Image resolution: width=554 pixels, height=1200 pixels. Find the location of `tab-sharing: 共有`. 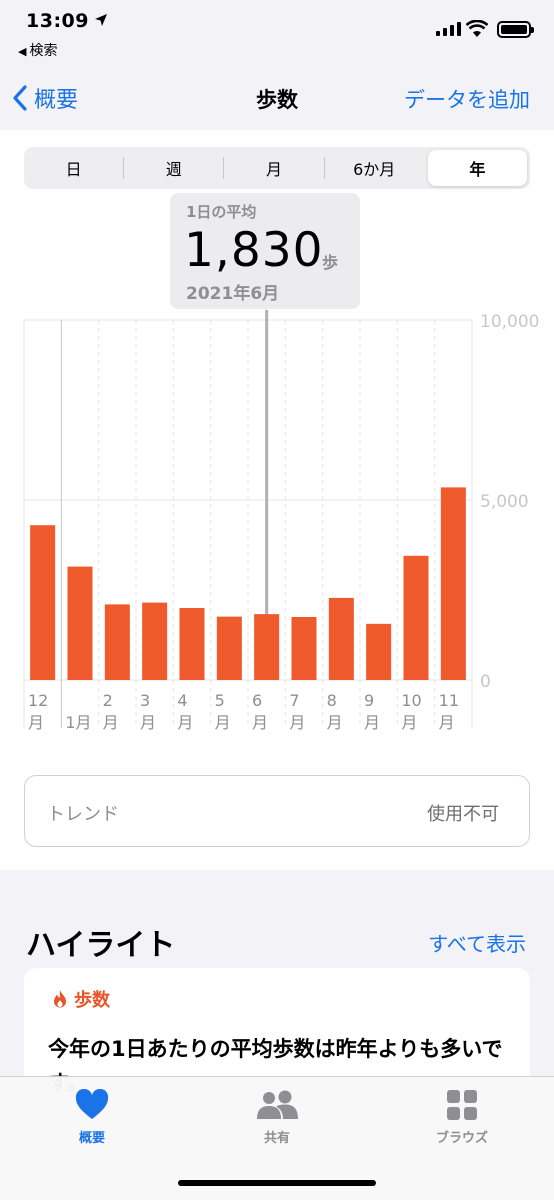

tab-sharing: 共有 is located at coordinates (277, 1117).